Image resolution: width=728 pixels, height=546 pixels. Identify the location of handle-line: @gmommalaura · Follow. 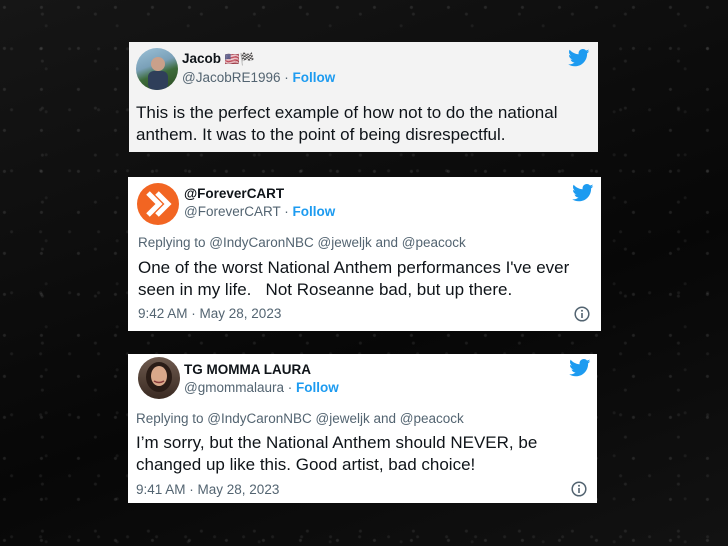
(261, 387).